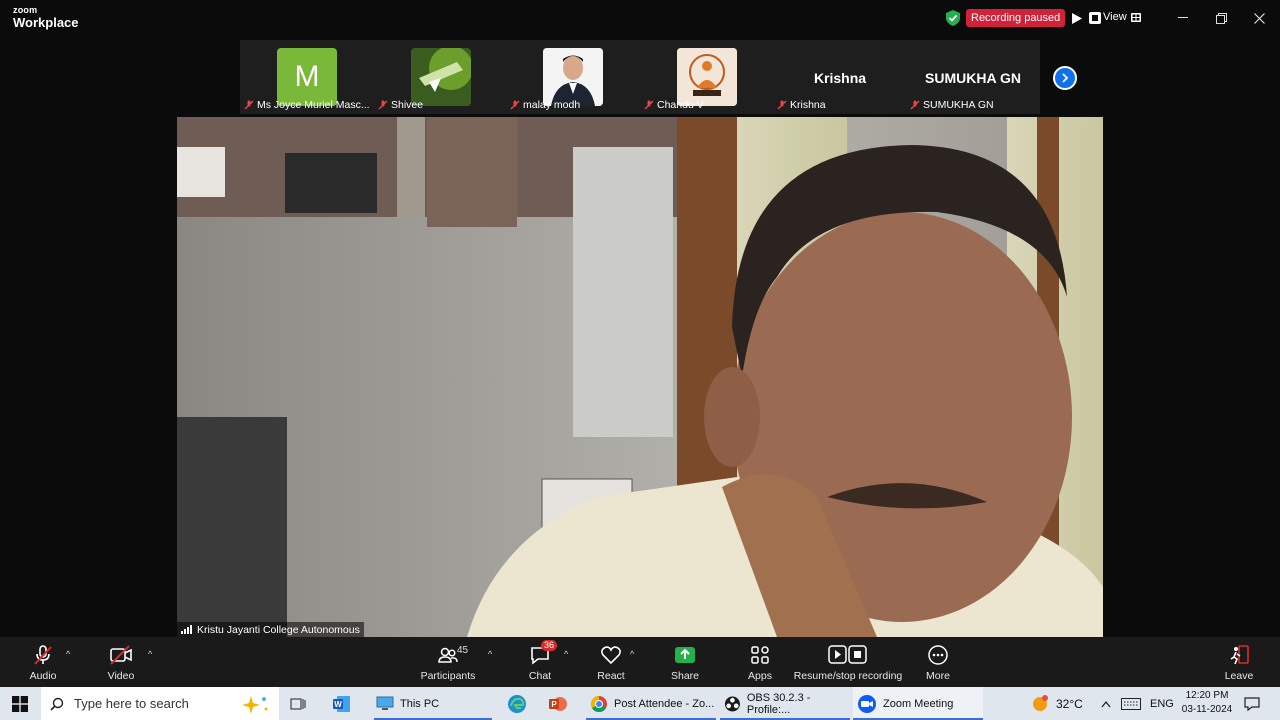  I want to click on next-page-button, so click(1065, 78).